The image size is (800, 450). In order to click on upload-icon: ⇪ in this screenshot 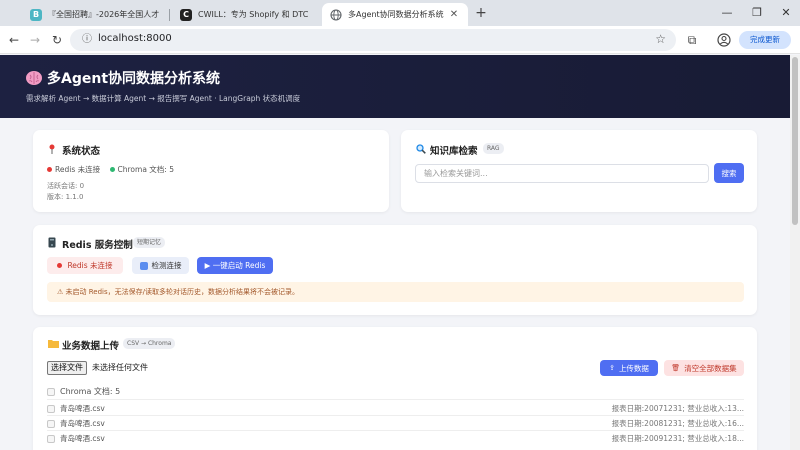, I will do `click(612, 368)`.